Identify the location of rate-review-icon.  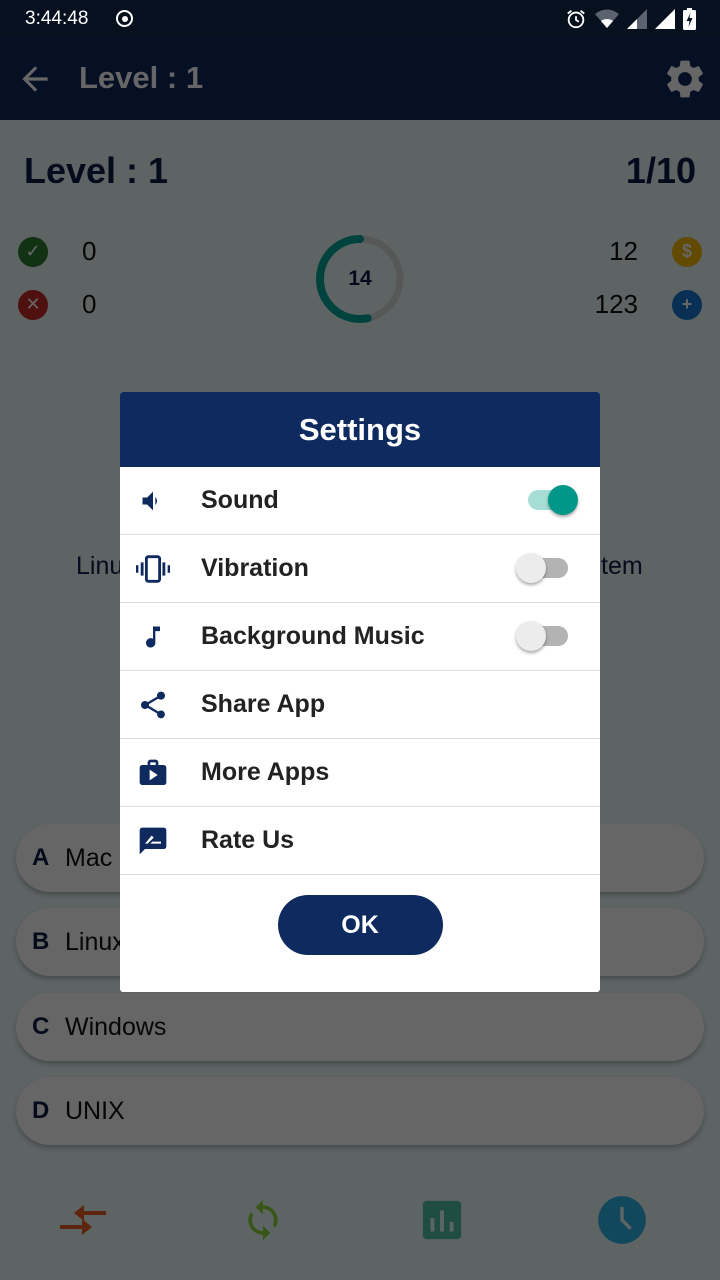
(153, 841).